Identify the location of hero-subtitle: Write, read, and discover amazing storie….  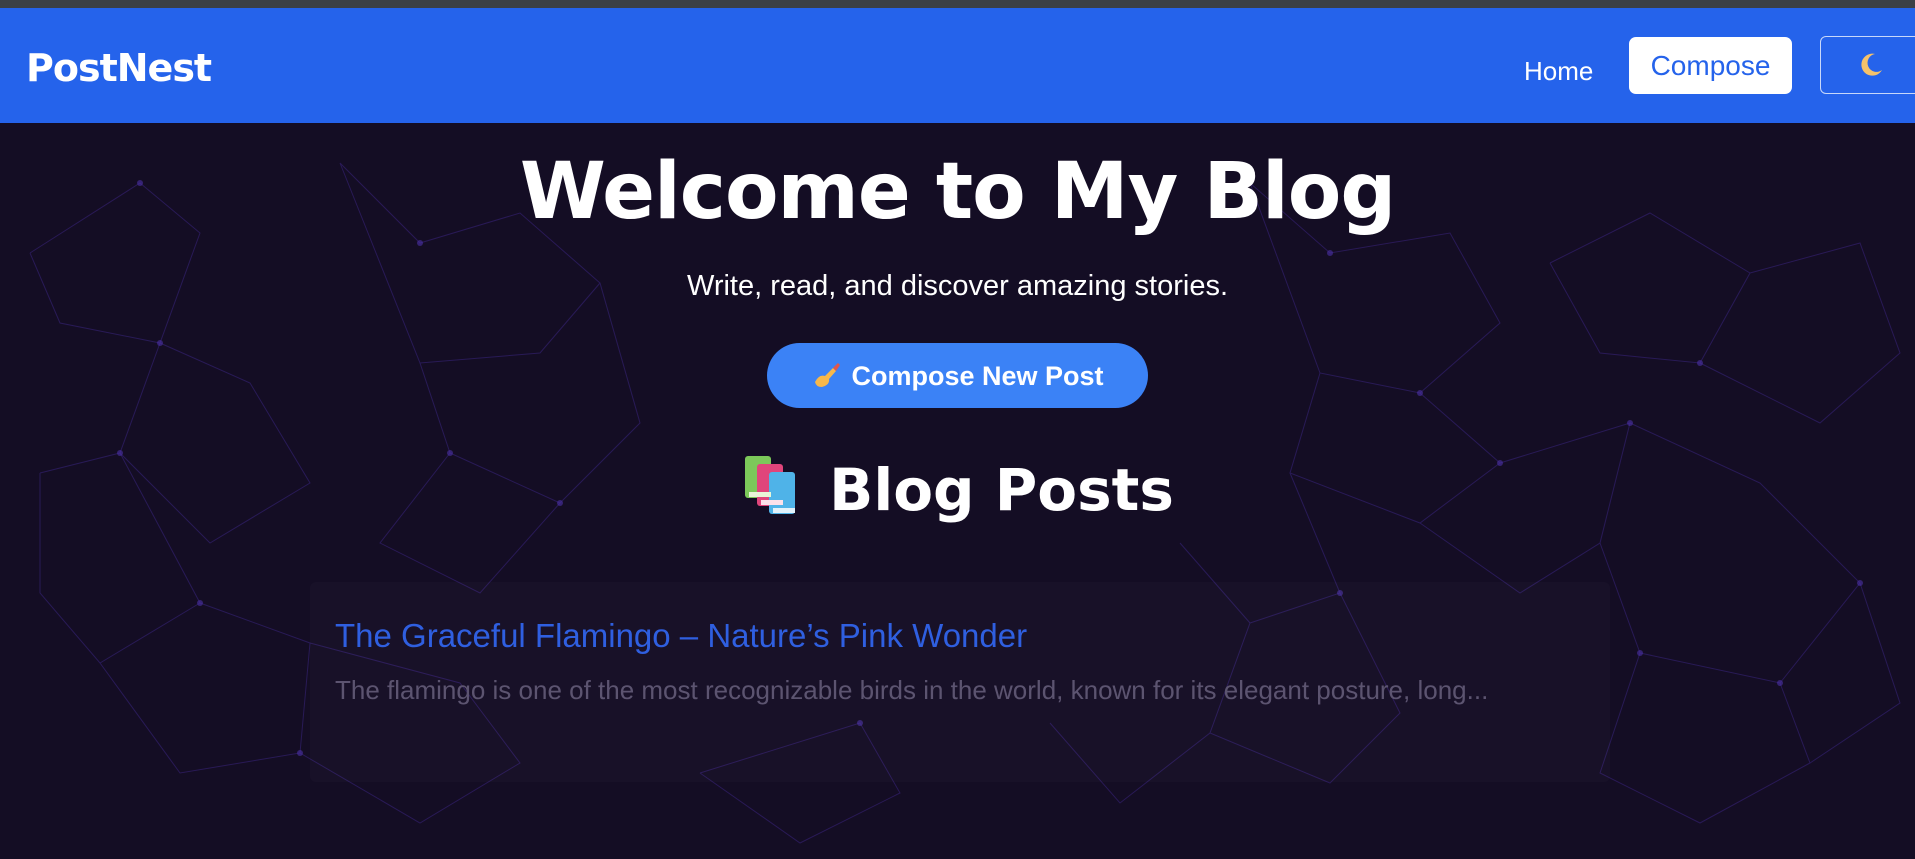
(957, 286).